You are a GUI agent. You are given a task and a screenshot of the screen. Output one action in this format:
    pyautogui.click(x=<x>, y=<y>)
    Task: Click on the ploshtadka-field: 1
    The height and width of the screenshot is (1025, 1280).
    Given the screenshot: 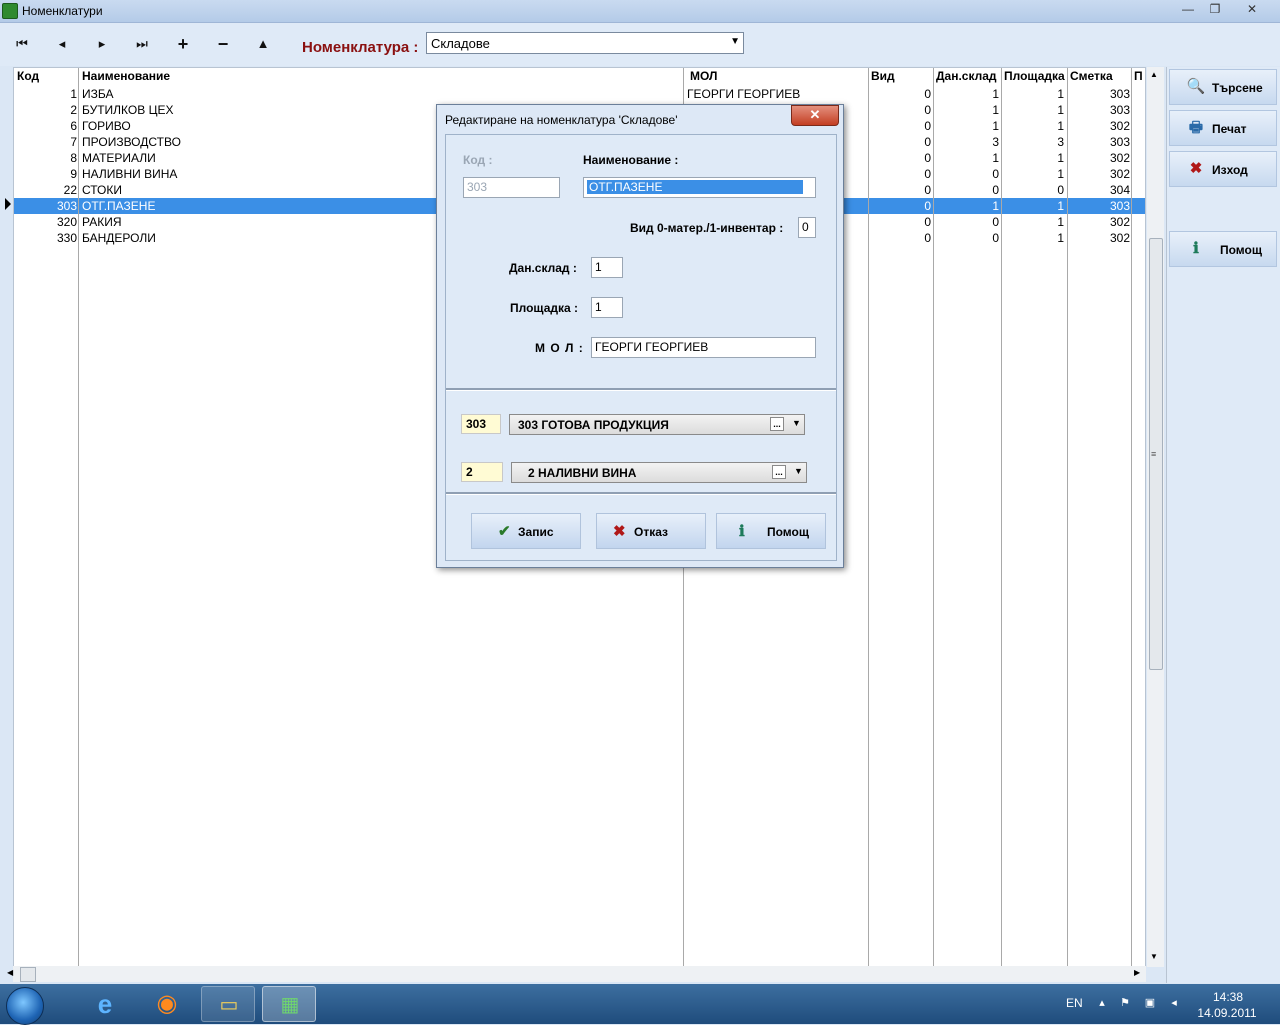 What is the action you would take?
    pyautogui.click(x=607, y=307)
    